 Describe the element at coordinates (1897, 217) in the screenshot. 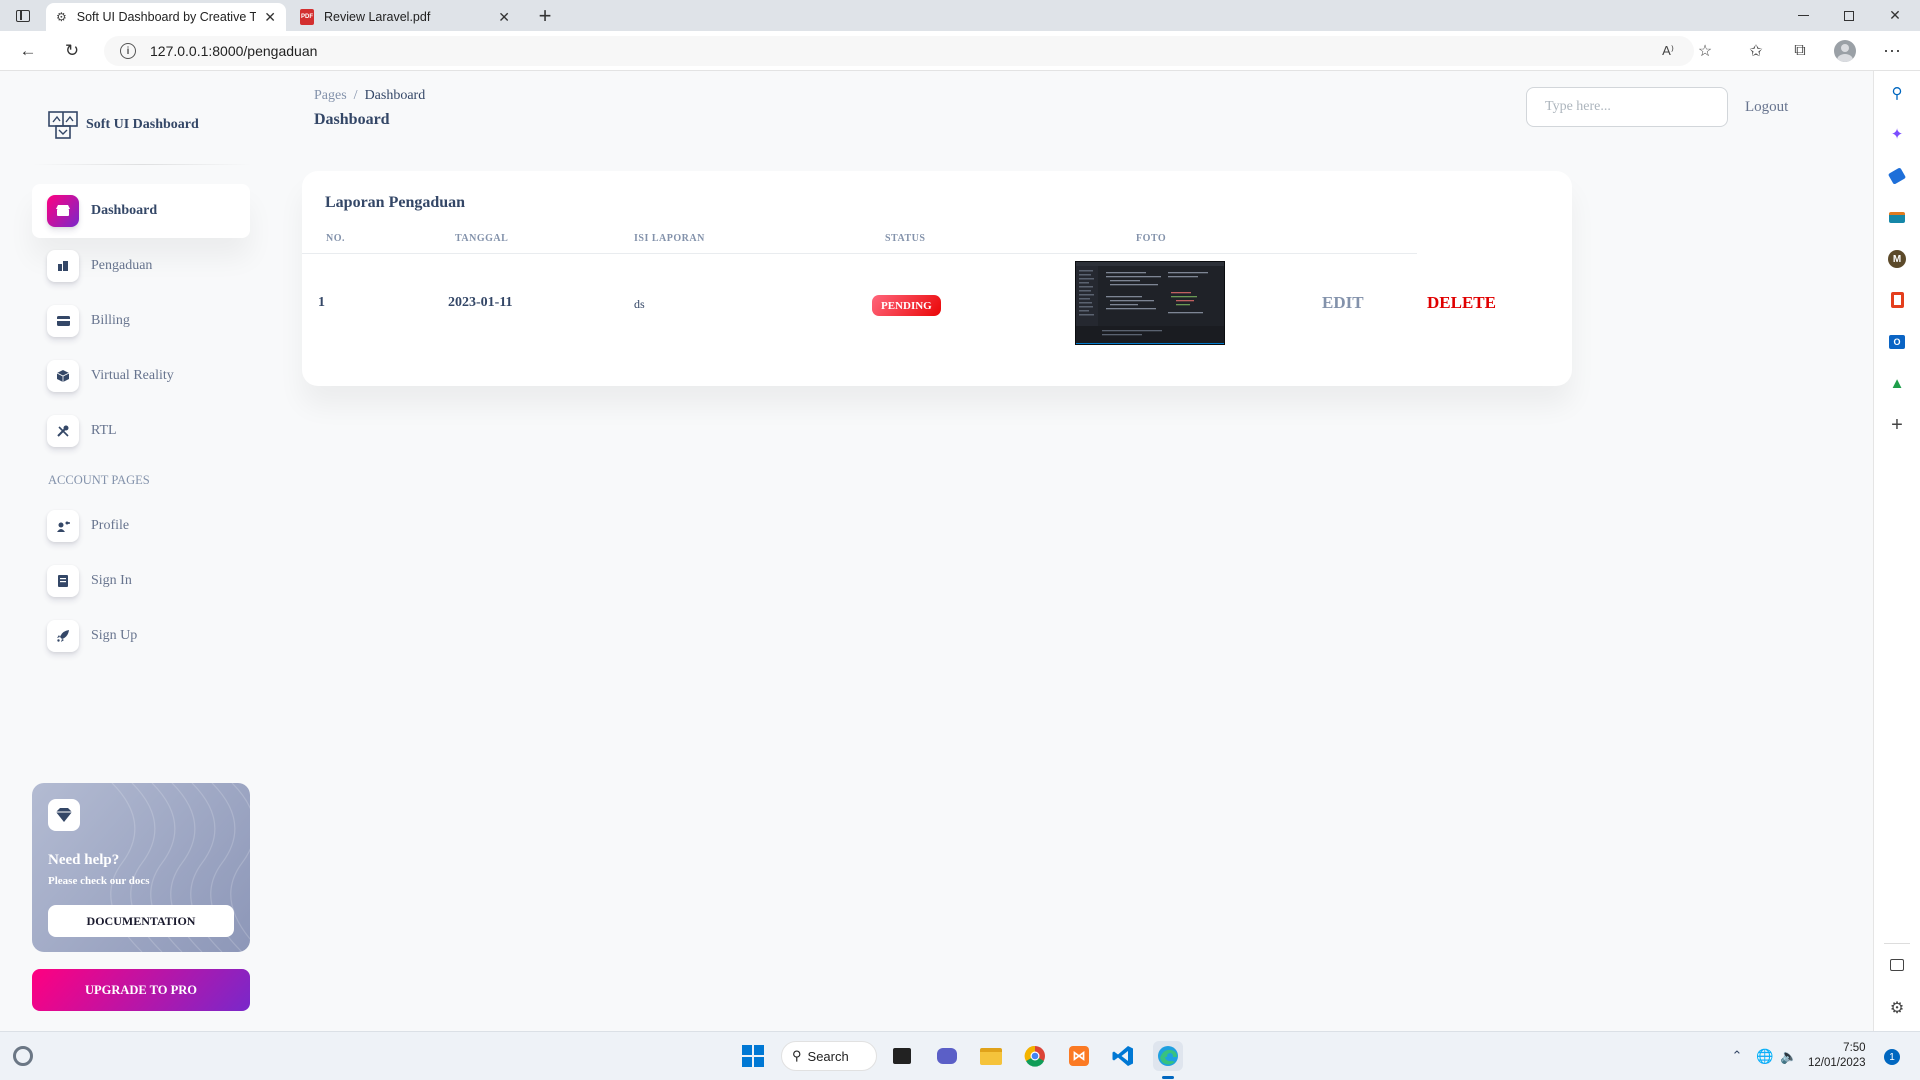

I see `tools-button` at that location.